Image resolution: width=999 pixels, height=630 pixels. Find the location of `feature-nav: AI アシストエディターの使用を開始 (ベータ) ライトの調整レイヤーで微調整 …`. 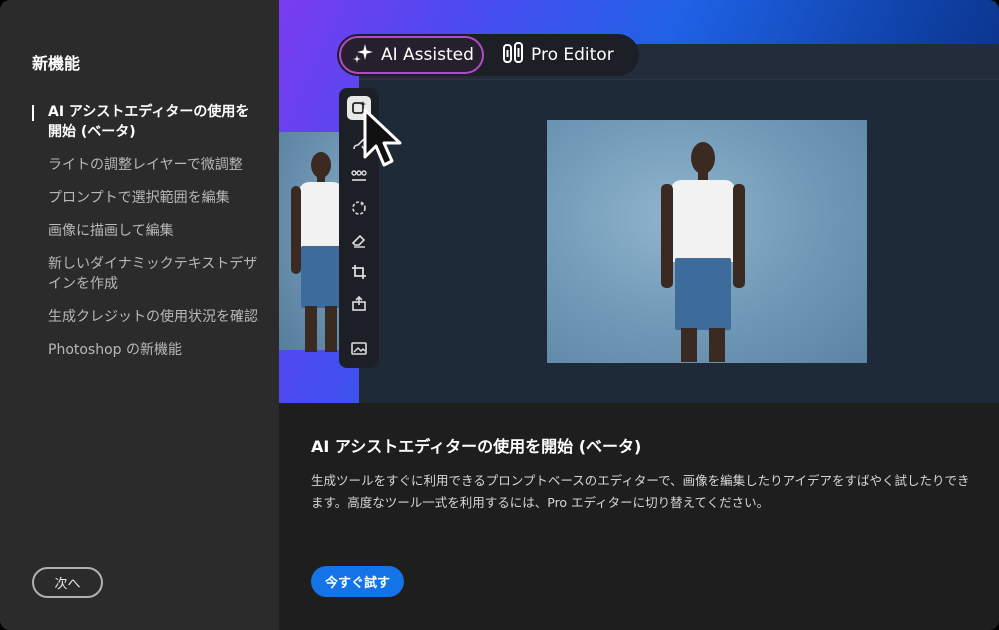

feature-nav: AI アシストエディターの使用を開始 (ベータ) ライトの調整レイヤーで微調整 … is located at coordinates (147, 237).